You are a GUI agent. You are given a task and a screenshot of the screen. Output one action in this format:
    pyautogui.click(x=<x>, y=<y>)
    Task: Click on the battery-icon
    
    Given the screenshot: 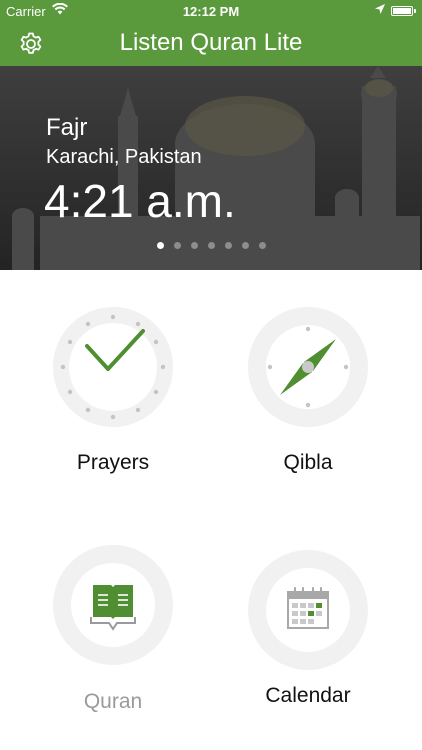 What is the action you would take?
    pyautogui.click(x=403, y=11)
    